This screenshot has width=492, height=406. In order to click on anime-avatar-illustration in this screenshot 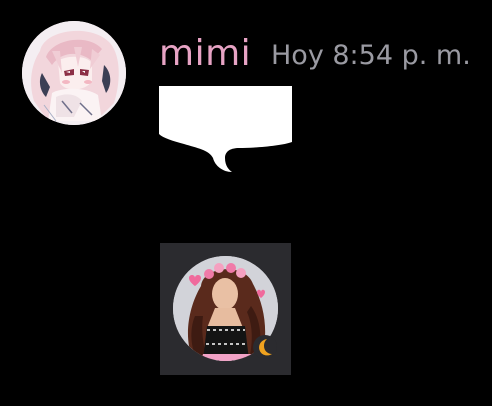, I will do `click(74, 73)`.